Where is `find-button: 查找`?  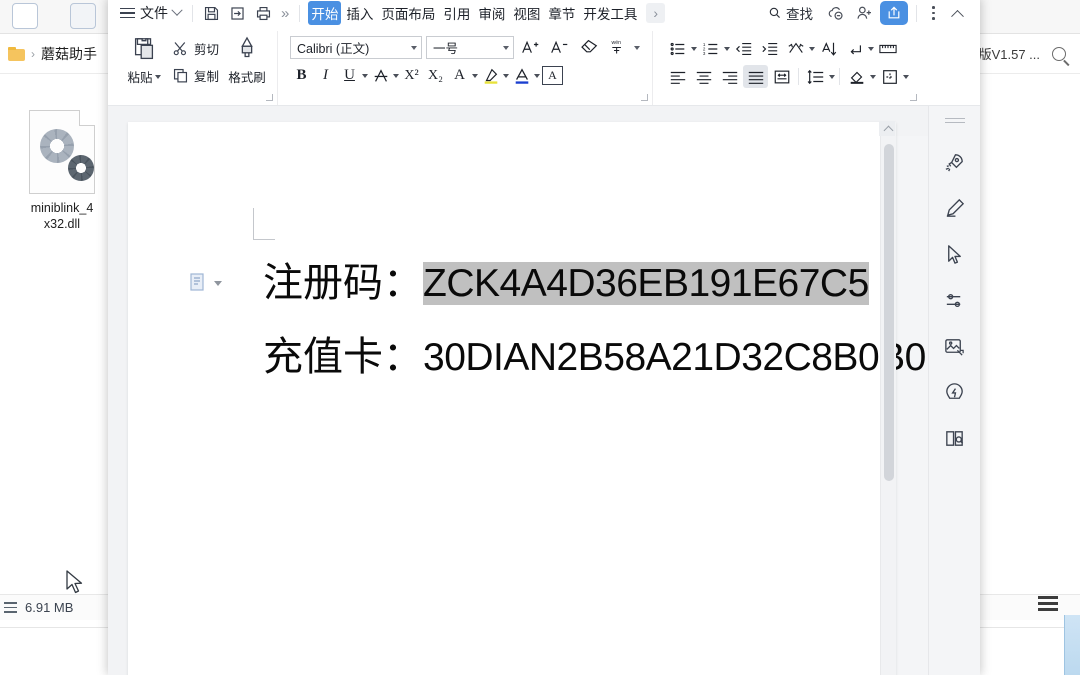 find-button: 查找 is located at coordinates (790, 13).